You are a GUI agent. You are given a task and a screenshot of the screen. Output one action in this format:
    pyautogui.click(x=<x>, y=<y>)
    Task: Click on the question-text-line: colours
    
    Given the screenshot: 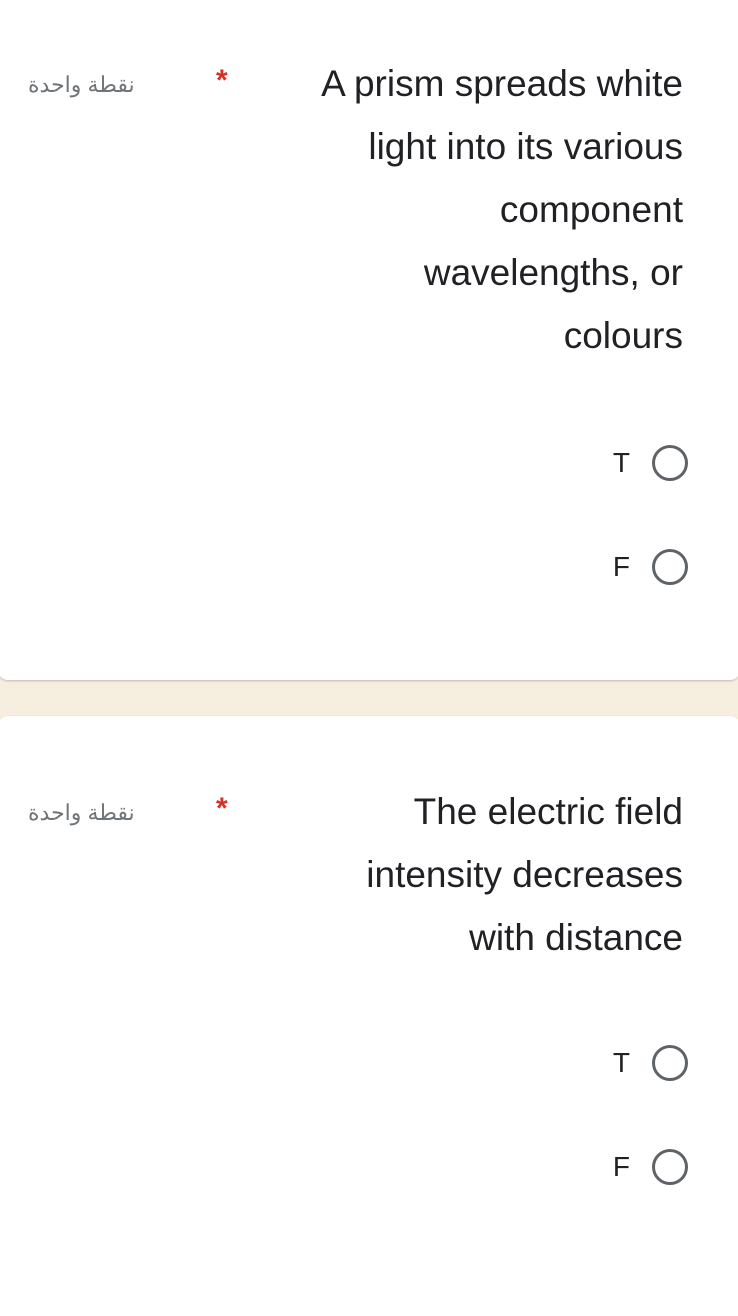 What is the action you would take?
    pyautogui.click(x=623, y=335)
    